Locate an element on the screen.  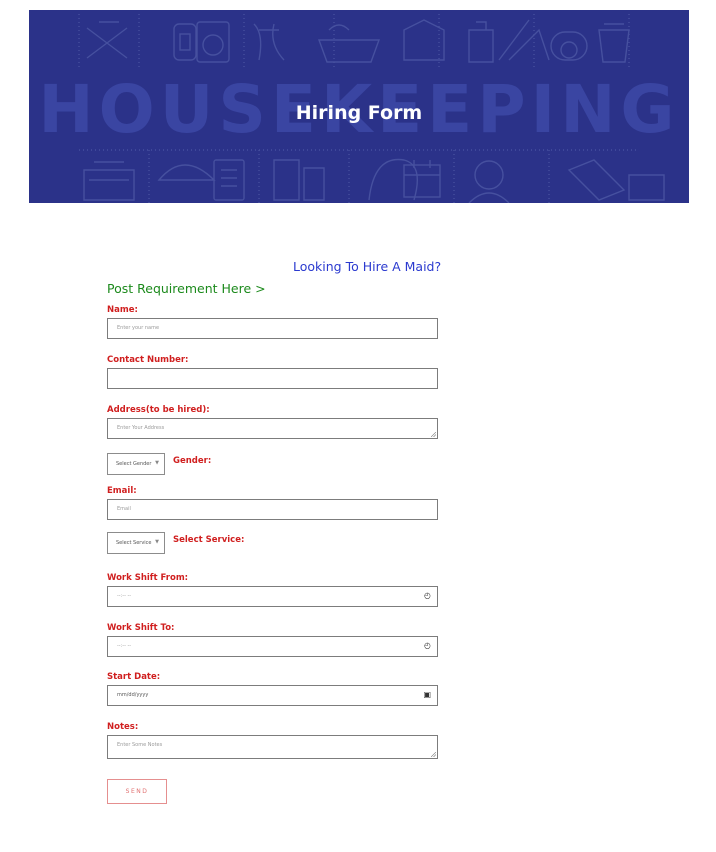
notes-textarea: Enter Some Notes is located at coordinates (272, 747).